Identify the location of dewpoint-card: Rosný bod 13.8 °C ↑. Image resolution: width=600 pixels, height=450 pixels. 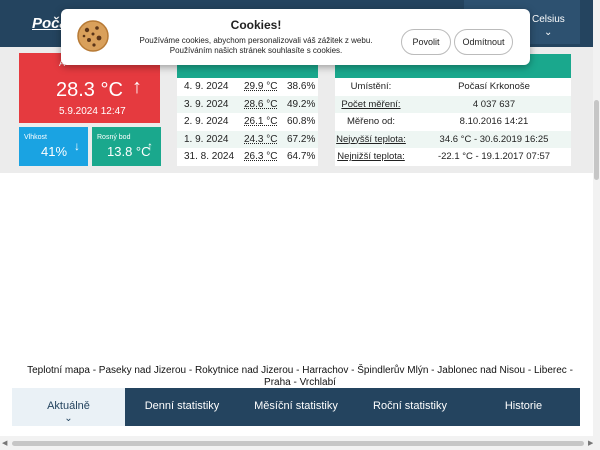
(126, 146).